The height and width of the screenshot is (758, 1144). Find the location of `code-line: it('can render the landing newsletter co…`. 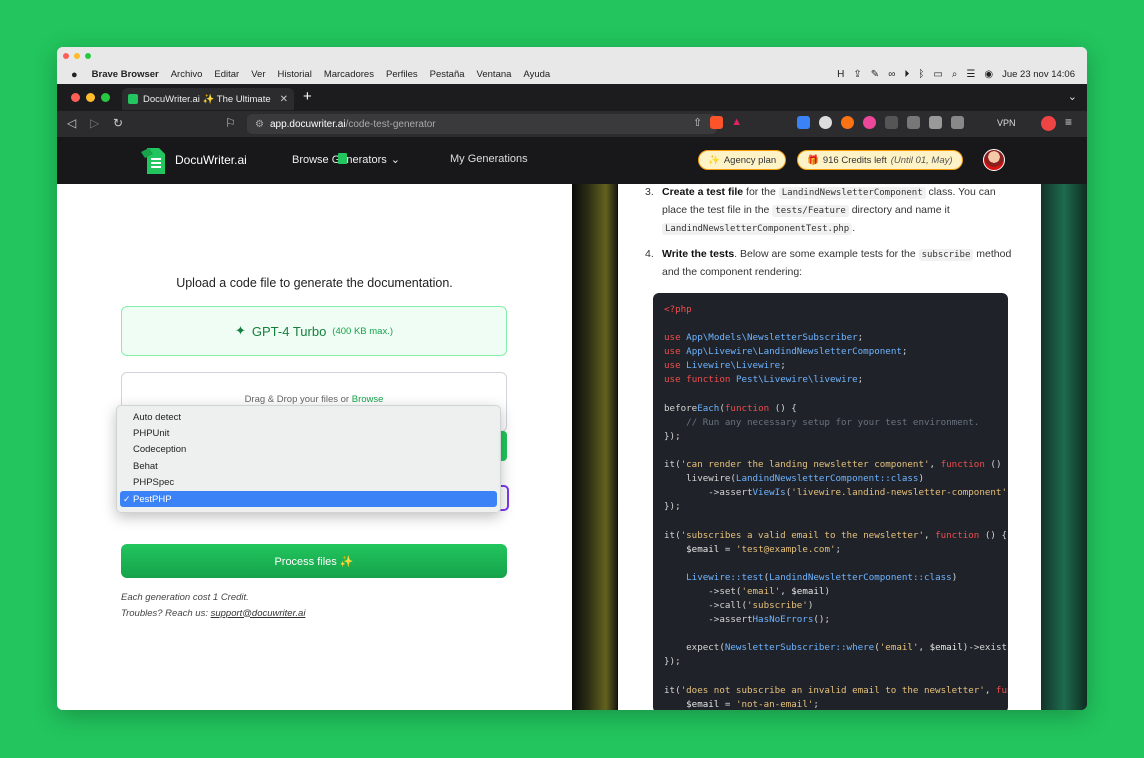

code-line: it('can render the landing newsletter co… is located at coordinates (836, 465).